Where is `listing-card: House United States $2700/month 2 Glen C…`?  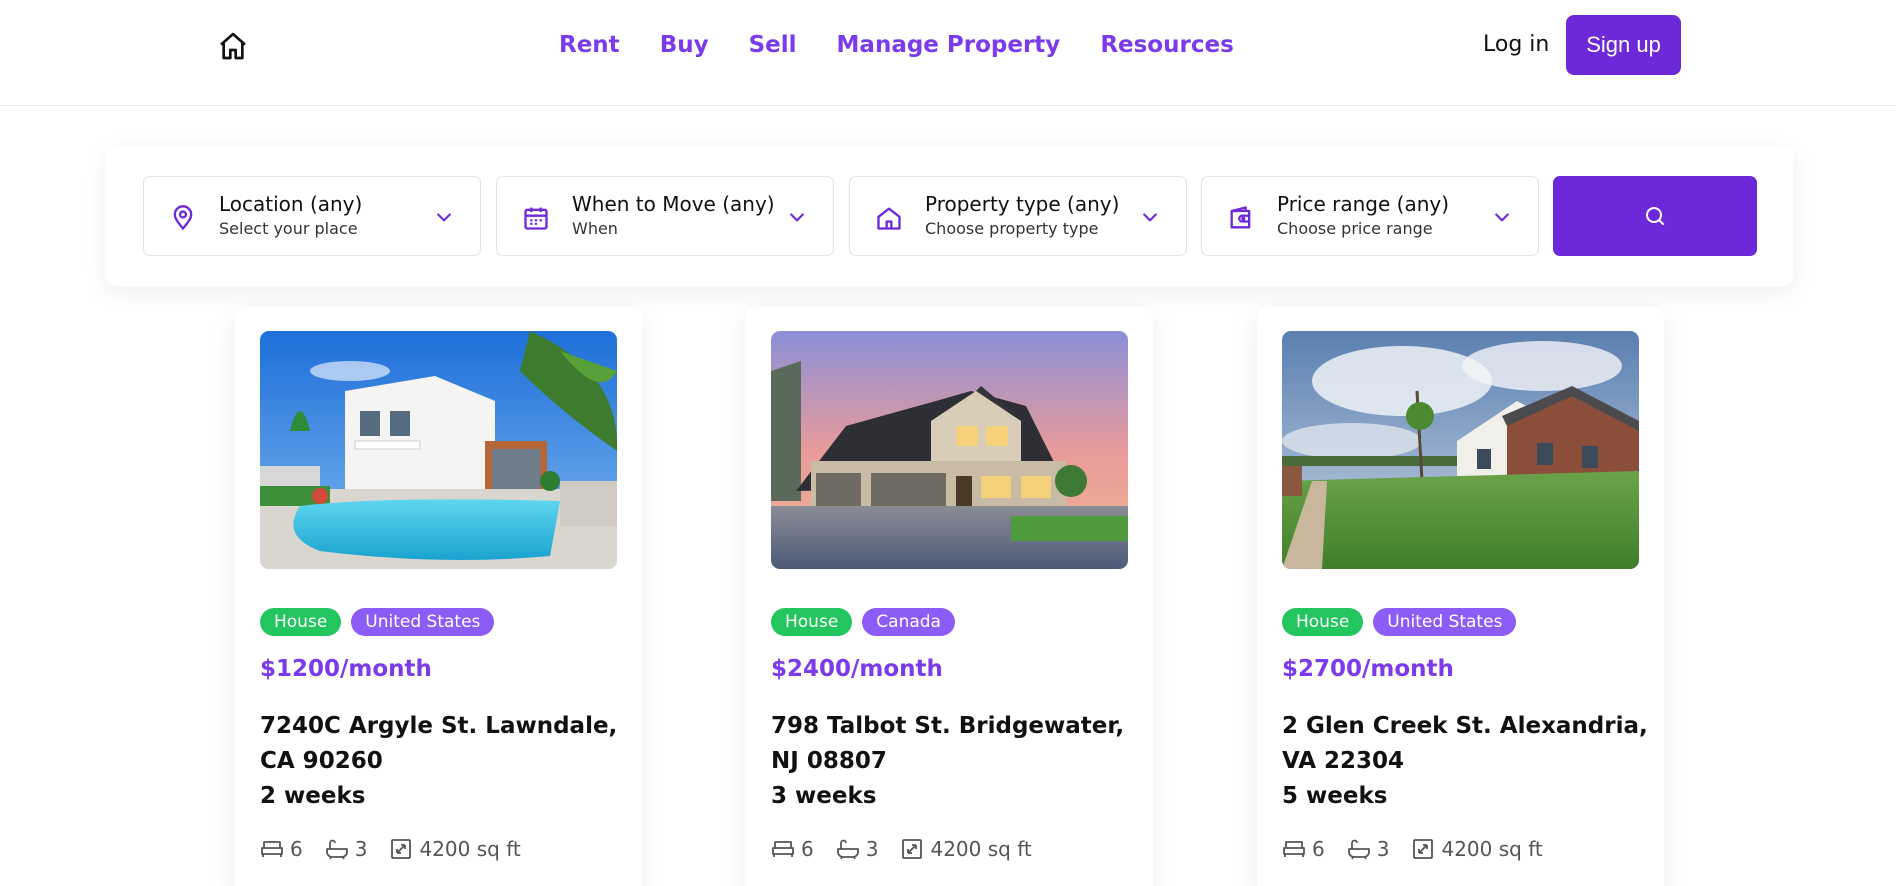 listing-card: House United States $2700/month 2 Glen C… is located at coordinates (1460, 596).